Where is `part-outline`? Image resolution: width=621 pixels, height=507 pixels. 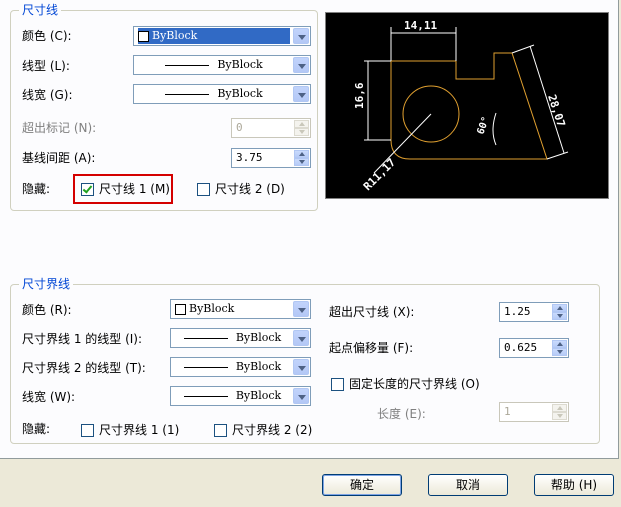 part-outline is located at coordinates (469, 106).